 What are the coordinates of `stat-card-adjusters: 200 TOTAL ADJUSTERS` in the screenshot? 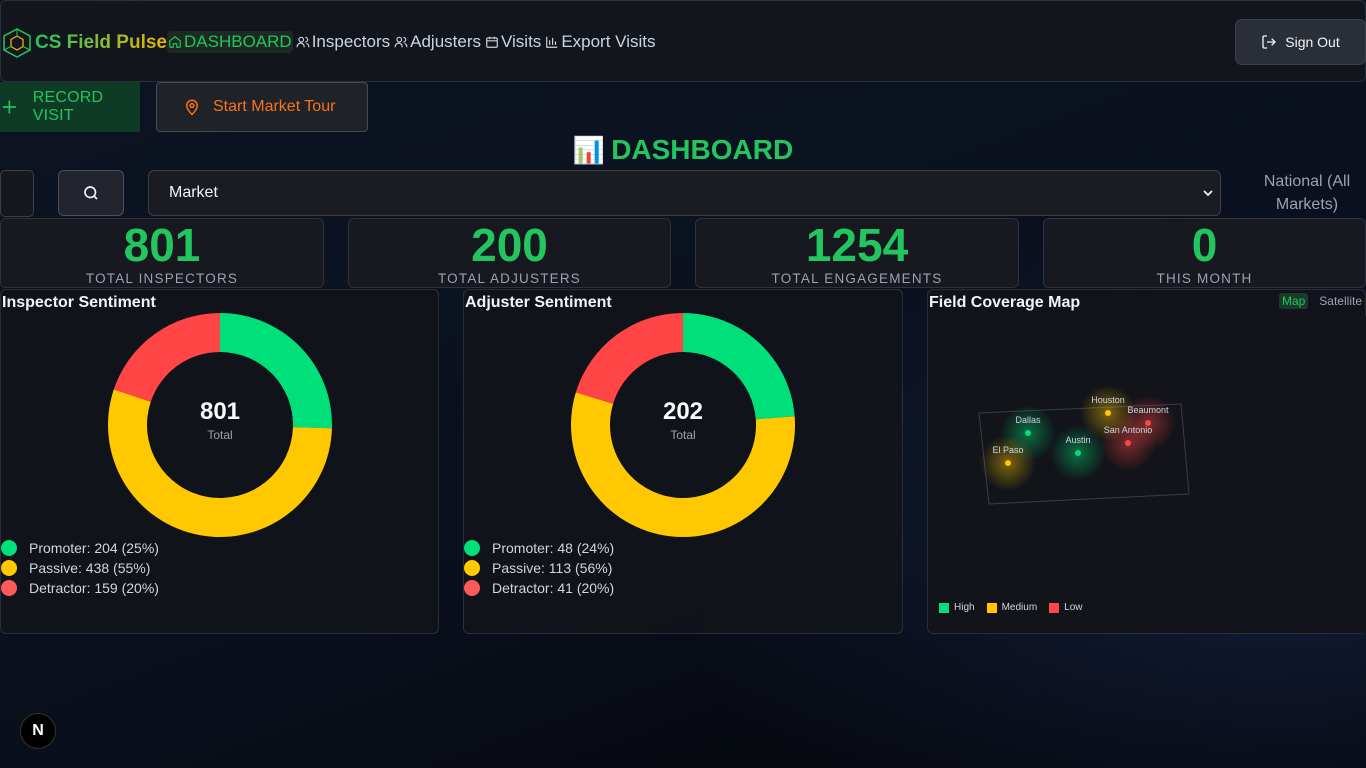 It's located at (509, 253).